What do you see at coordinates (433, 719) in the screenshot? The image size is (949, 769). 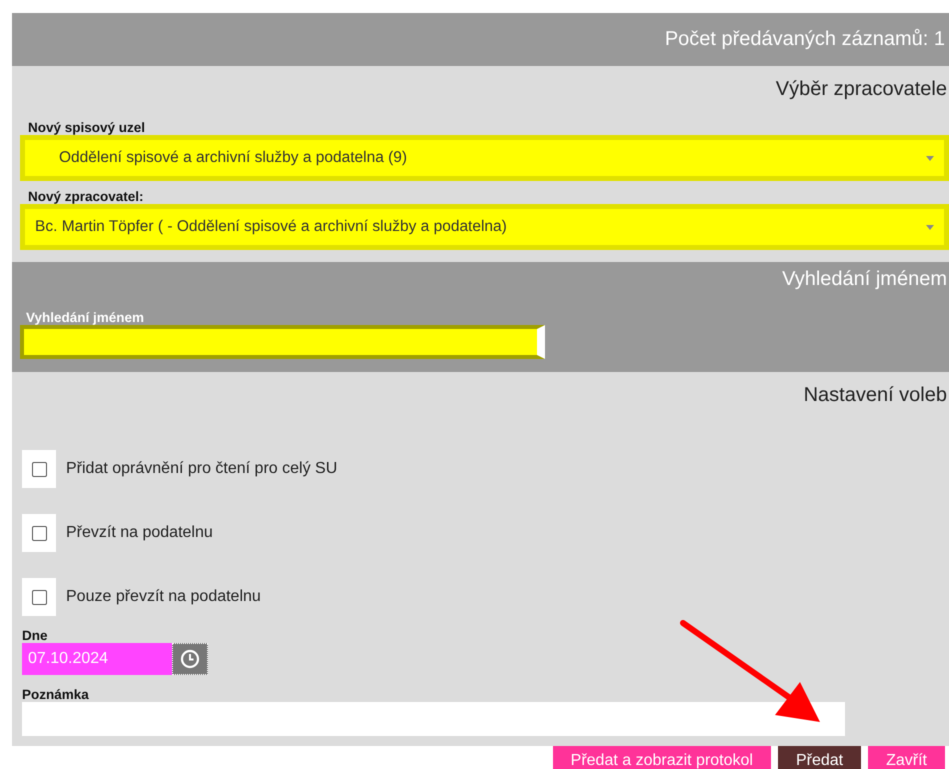 I see `note-field` at bounding box center [433, 719].